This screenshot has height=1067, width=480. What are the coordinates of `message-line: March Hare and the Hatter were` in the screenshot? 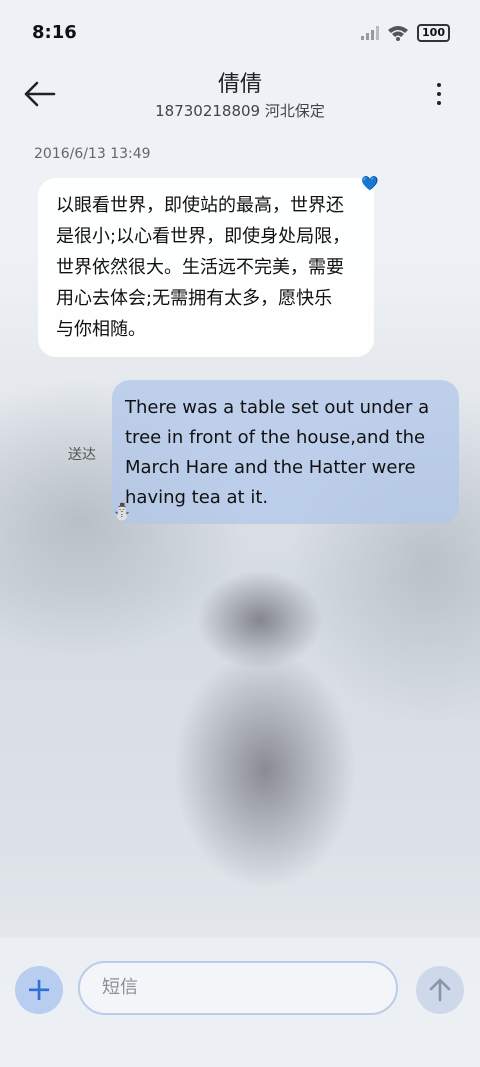 It's located at (270, 467).